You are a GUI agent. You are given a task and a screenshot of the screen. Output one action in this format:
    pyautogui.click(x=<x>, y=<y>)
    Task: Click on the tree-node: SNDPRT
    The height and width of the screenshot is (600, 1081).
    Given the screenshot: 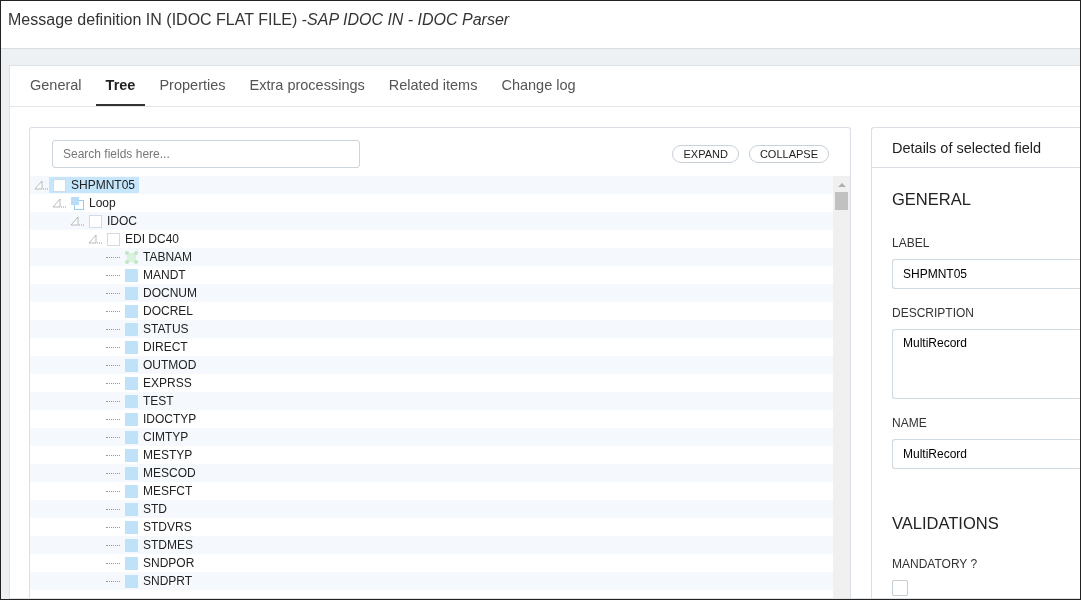 What is the action you would take?
    pyautogui.click(x=159, y=581)
    